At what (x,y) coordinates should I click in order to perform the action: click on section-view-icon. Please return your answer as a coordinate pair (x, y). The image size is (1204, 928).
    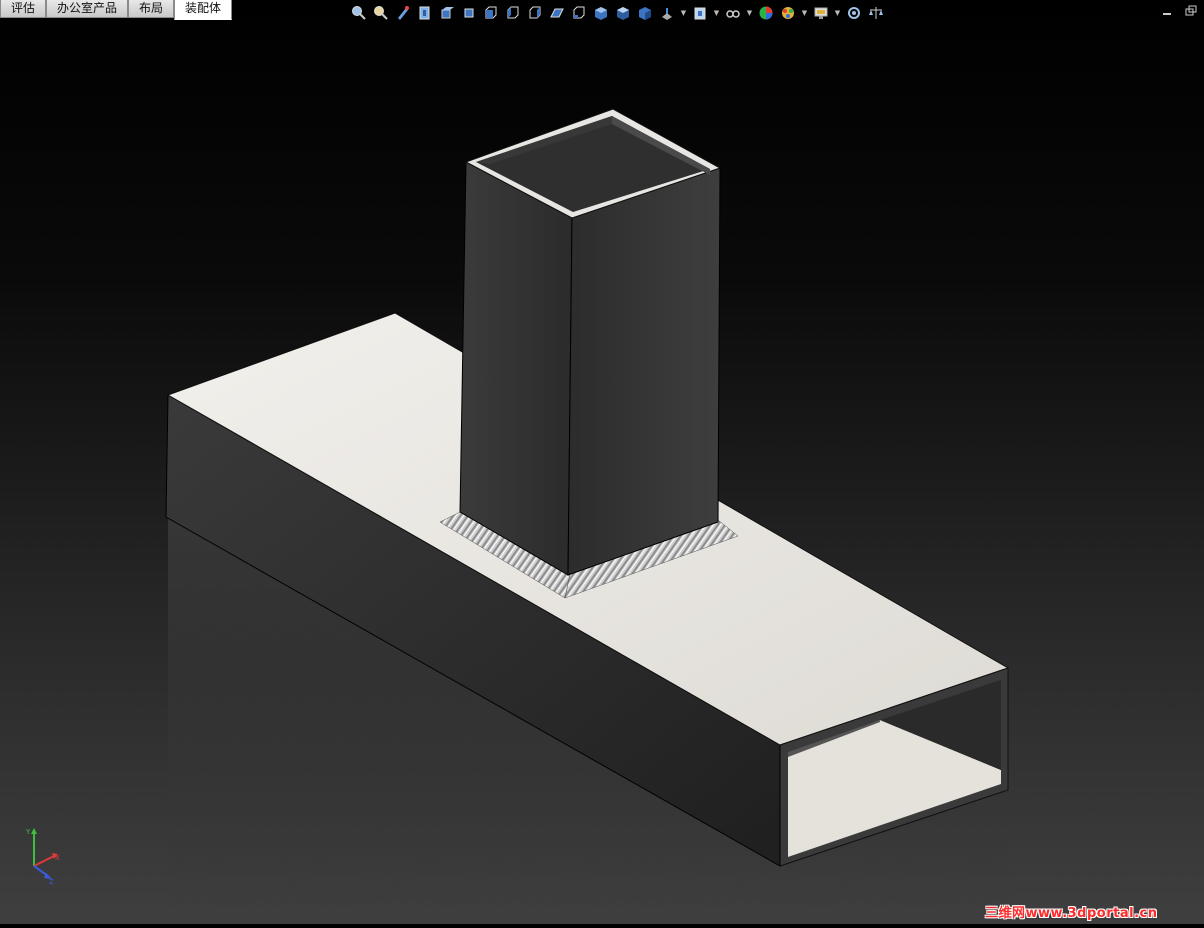
    Looking at the image, I should click on (425, 13).